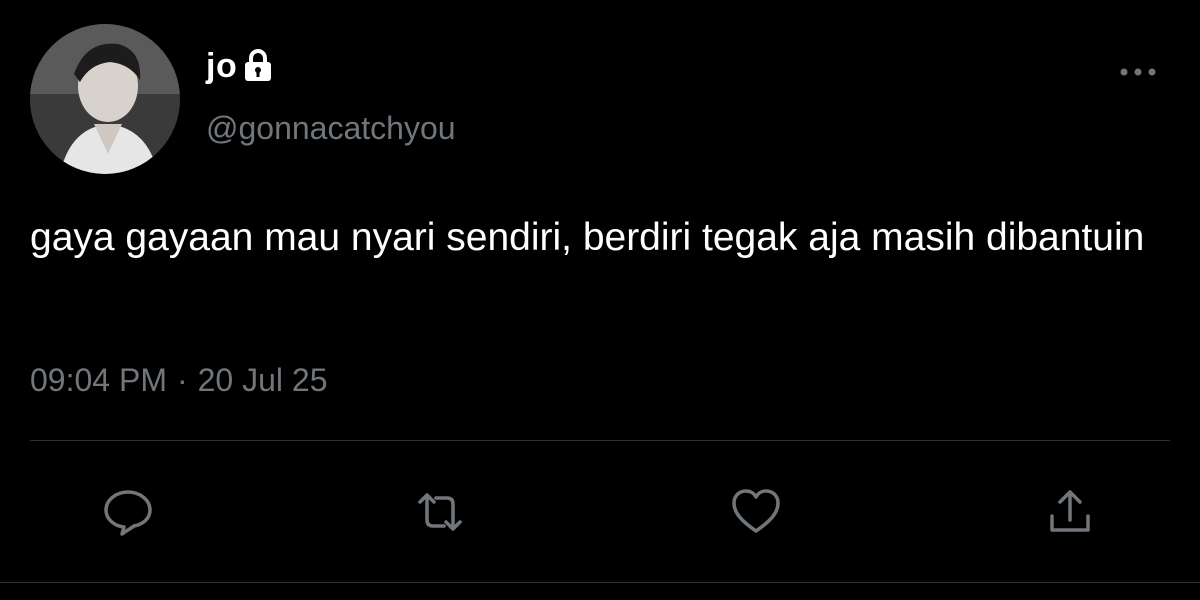 This screenshot has width=1200, height=600. What do you see at coordinates (258, 66) in the screenshot?
I see `lock-icon` at bounding box center [258, 66].